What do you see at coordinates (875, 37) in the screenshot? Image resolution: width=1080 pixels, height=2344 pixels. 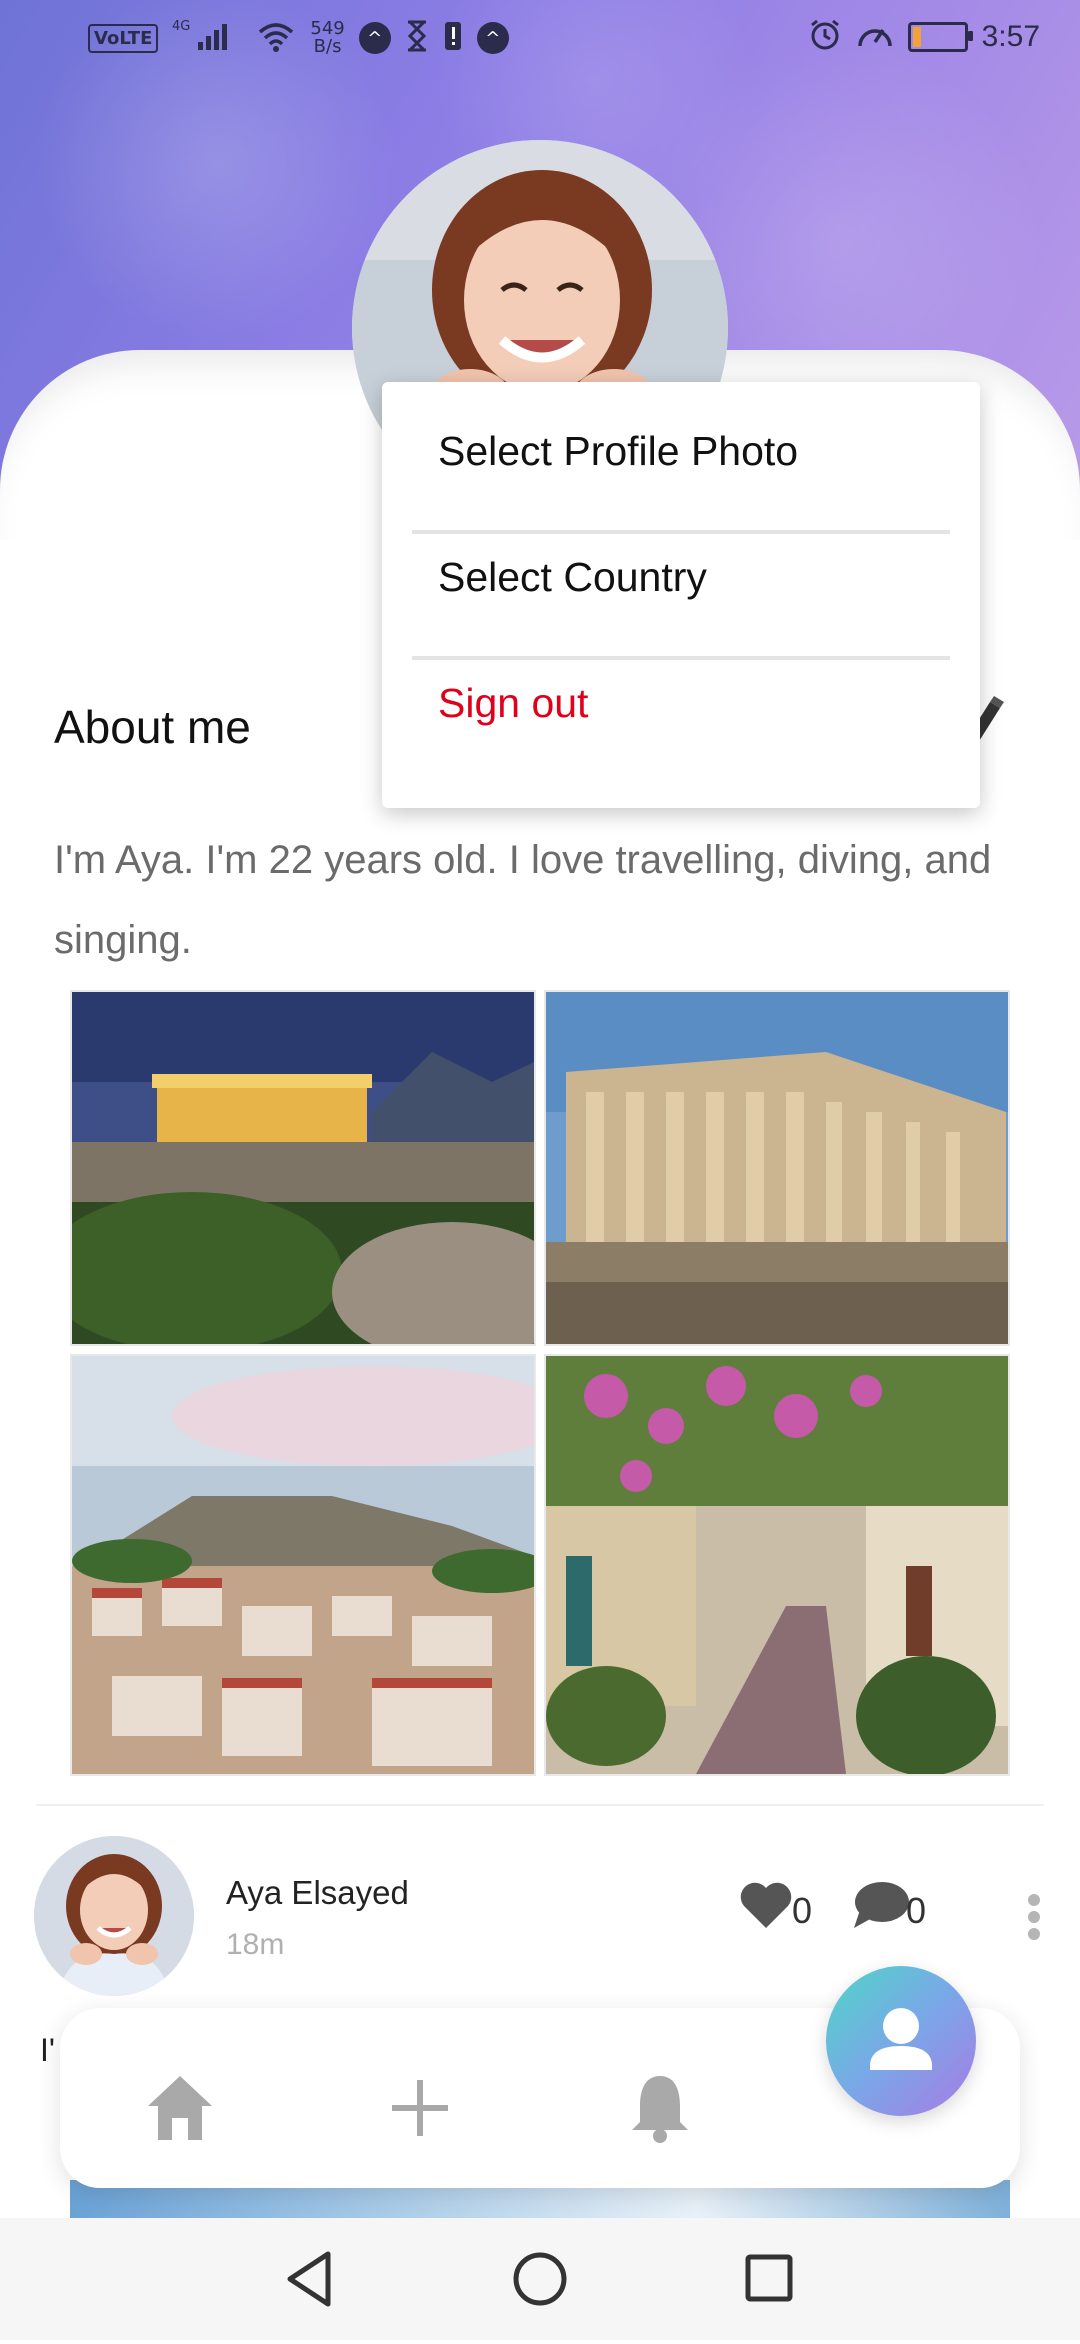 I see `speedometer-icon` at bounding box center [875, 37].